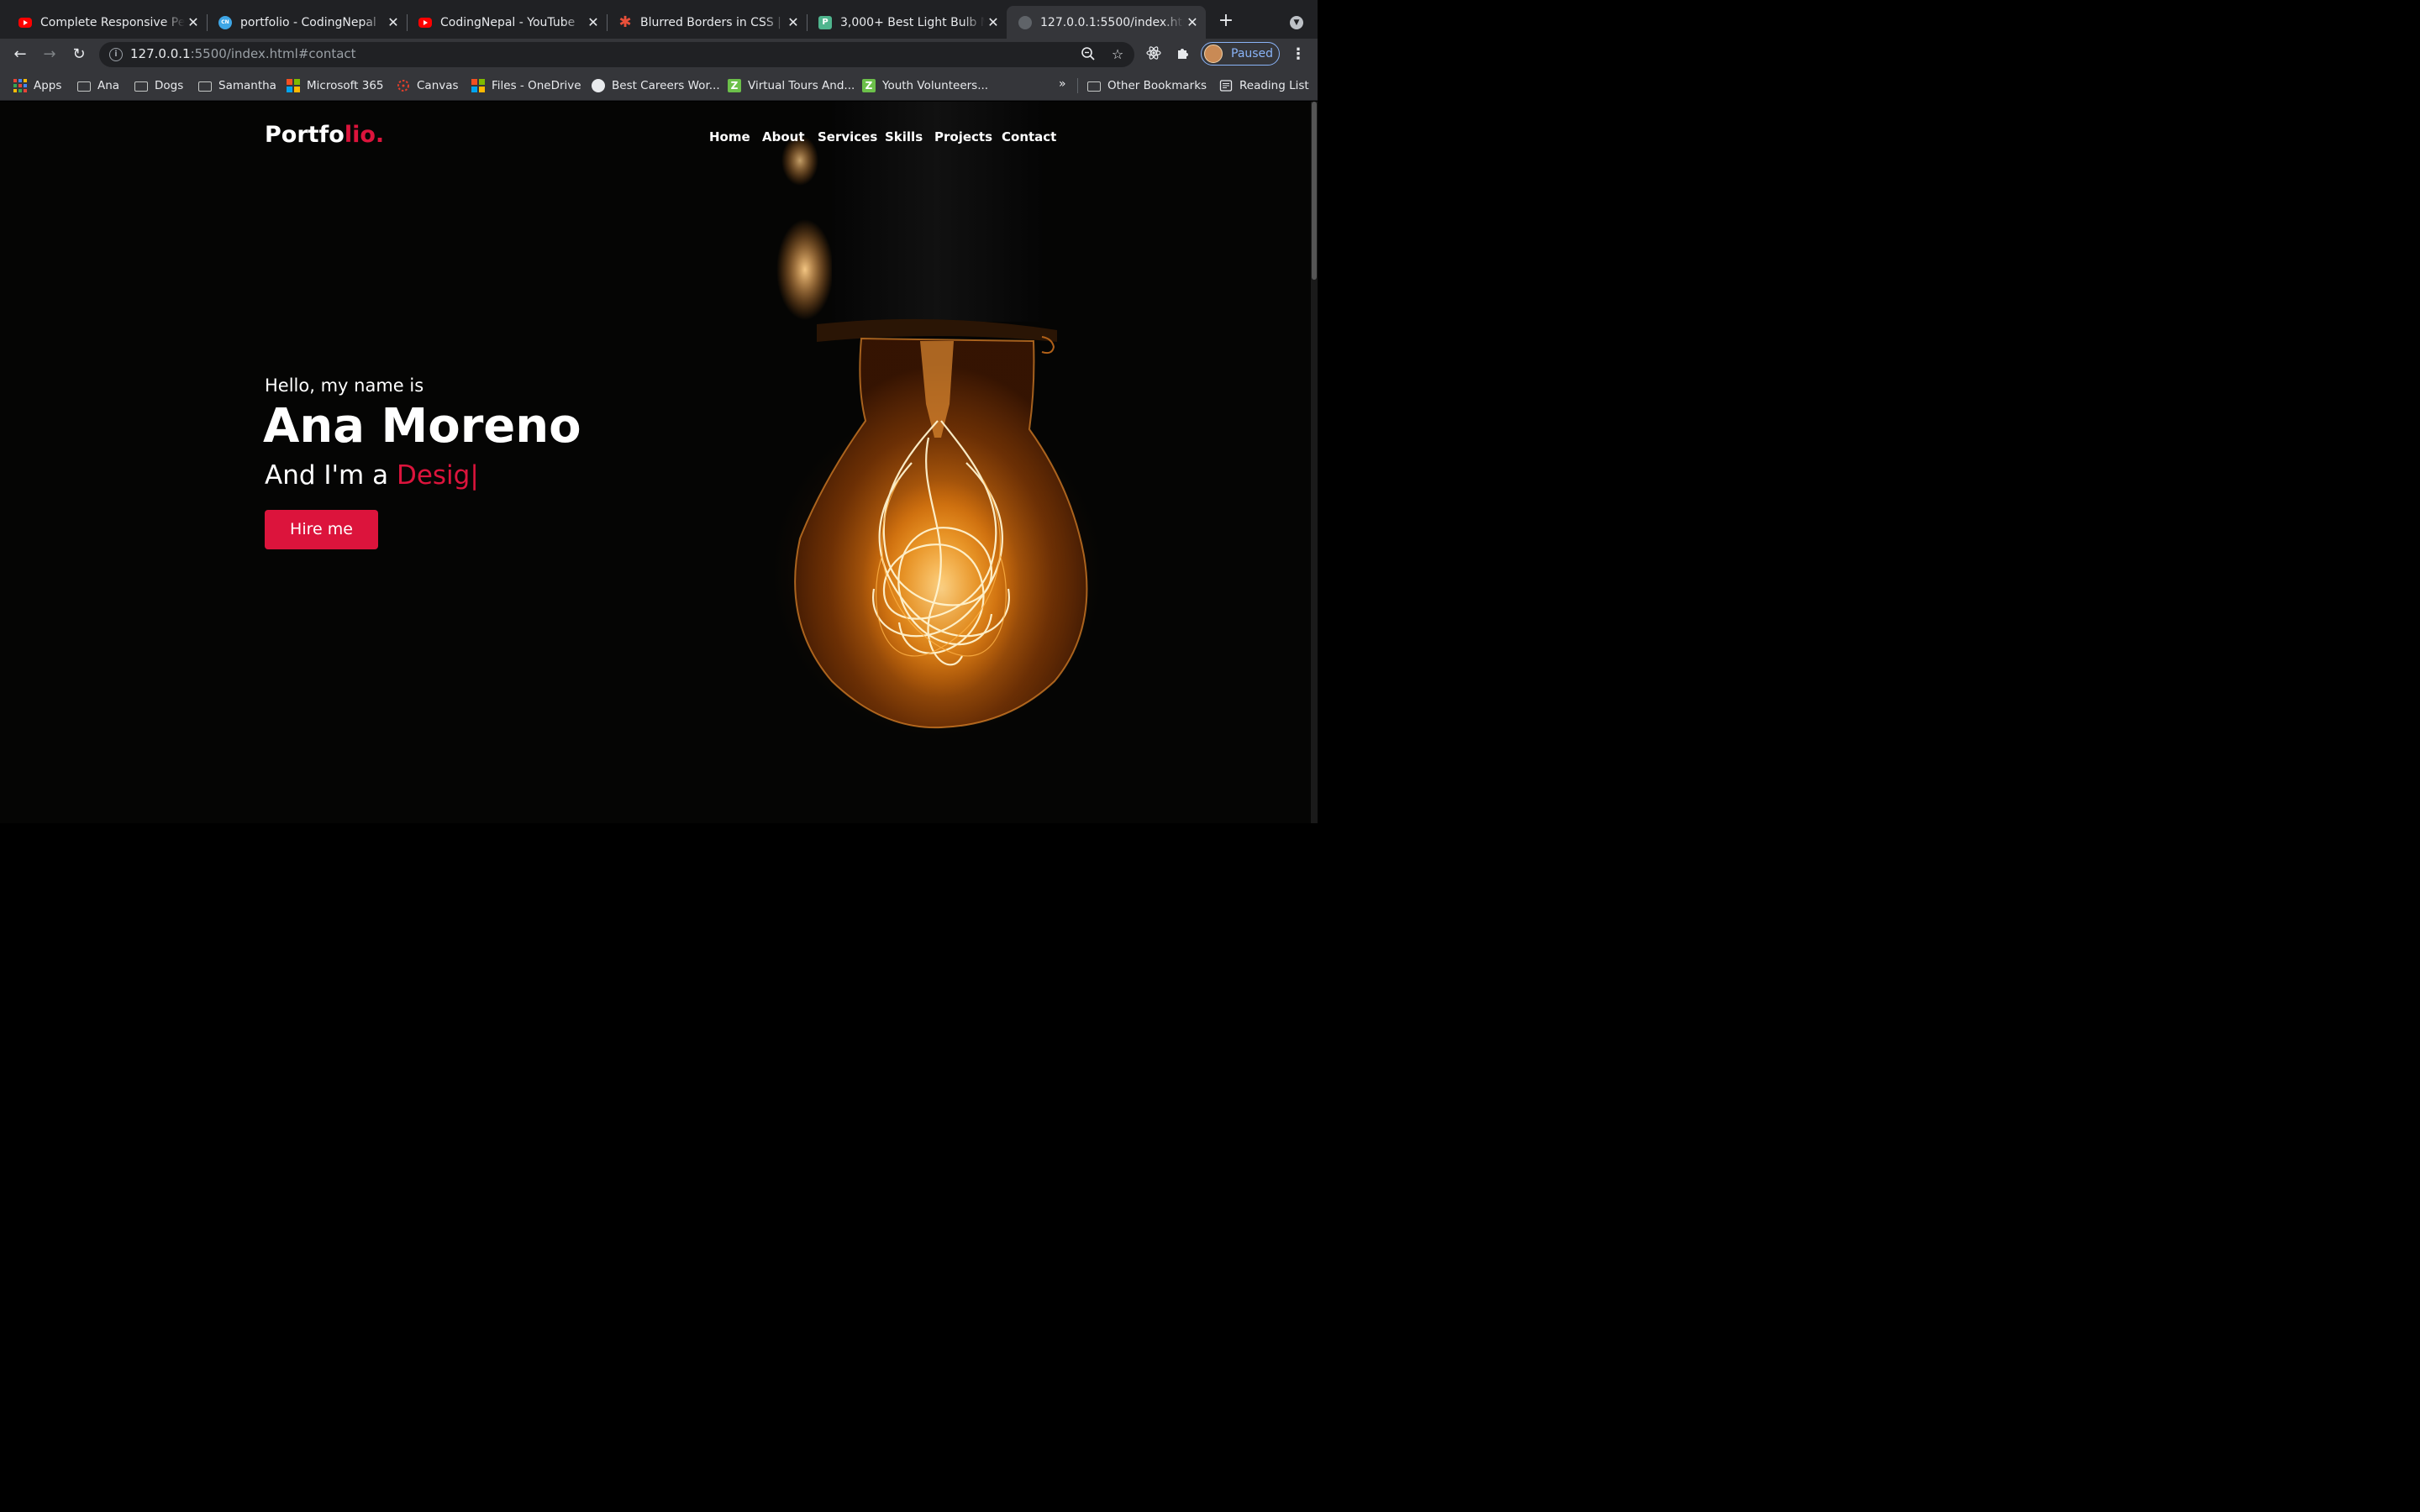 Image resolution: width=2420 pixels, height=1512 pixels. I want to click on apps-grid-icon, so click(20, 85).